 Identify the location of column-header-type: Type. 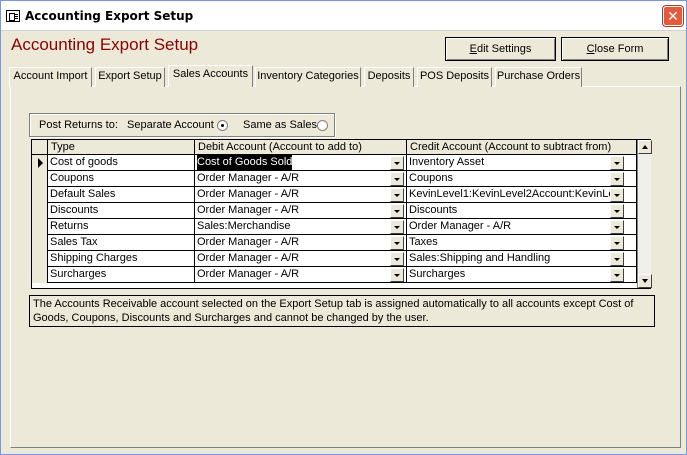
(121, 147).